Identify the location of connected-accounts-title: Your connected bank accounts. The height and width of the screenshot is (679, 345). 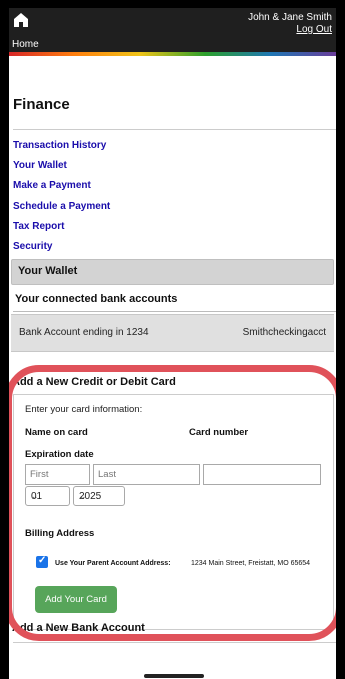
(96, 299).